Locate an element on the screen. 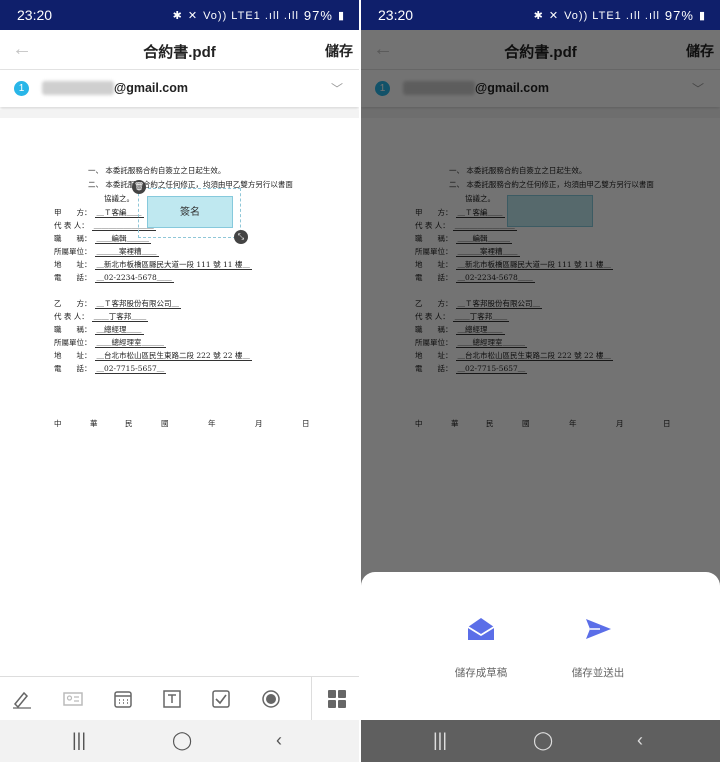  date-char: 華 is located at coordinates (94, 423).